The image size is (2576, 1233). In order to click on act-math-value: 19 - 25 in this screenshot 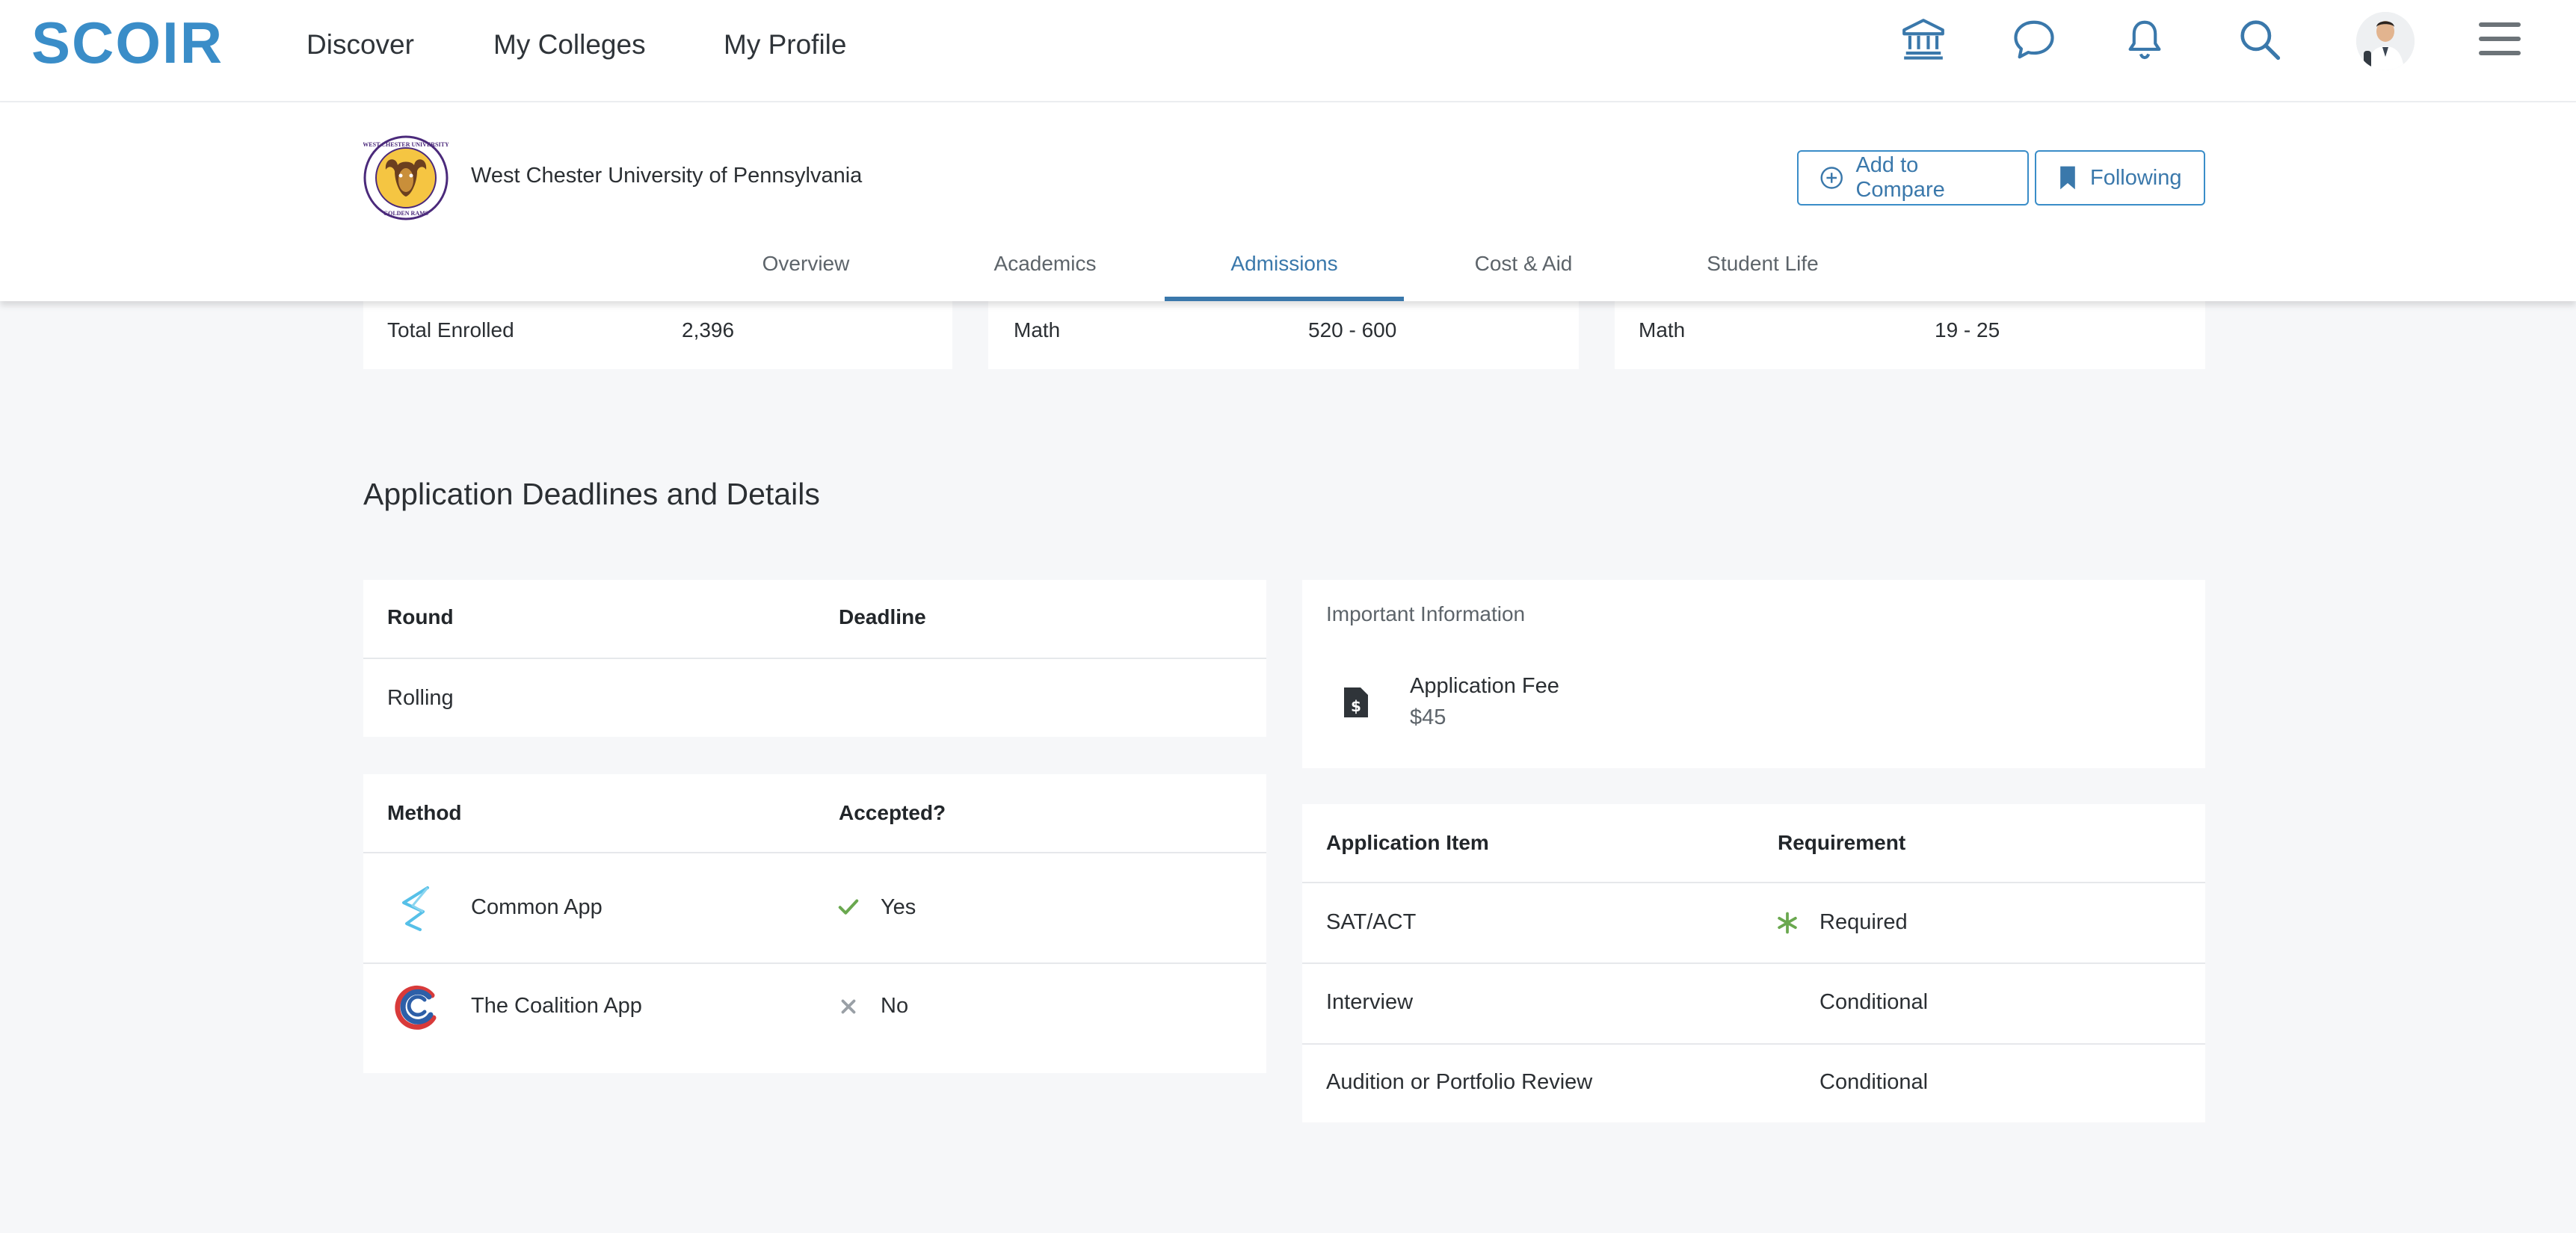, I will do `click(1967, 330)`.